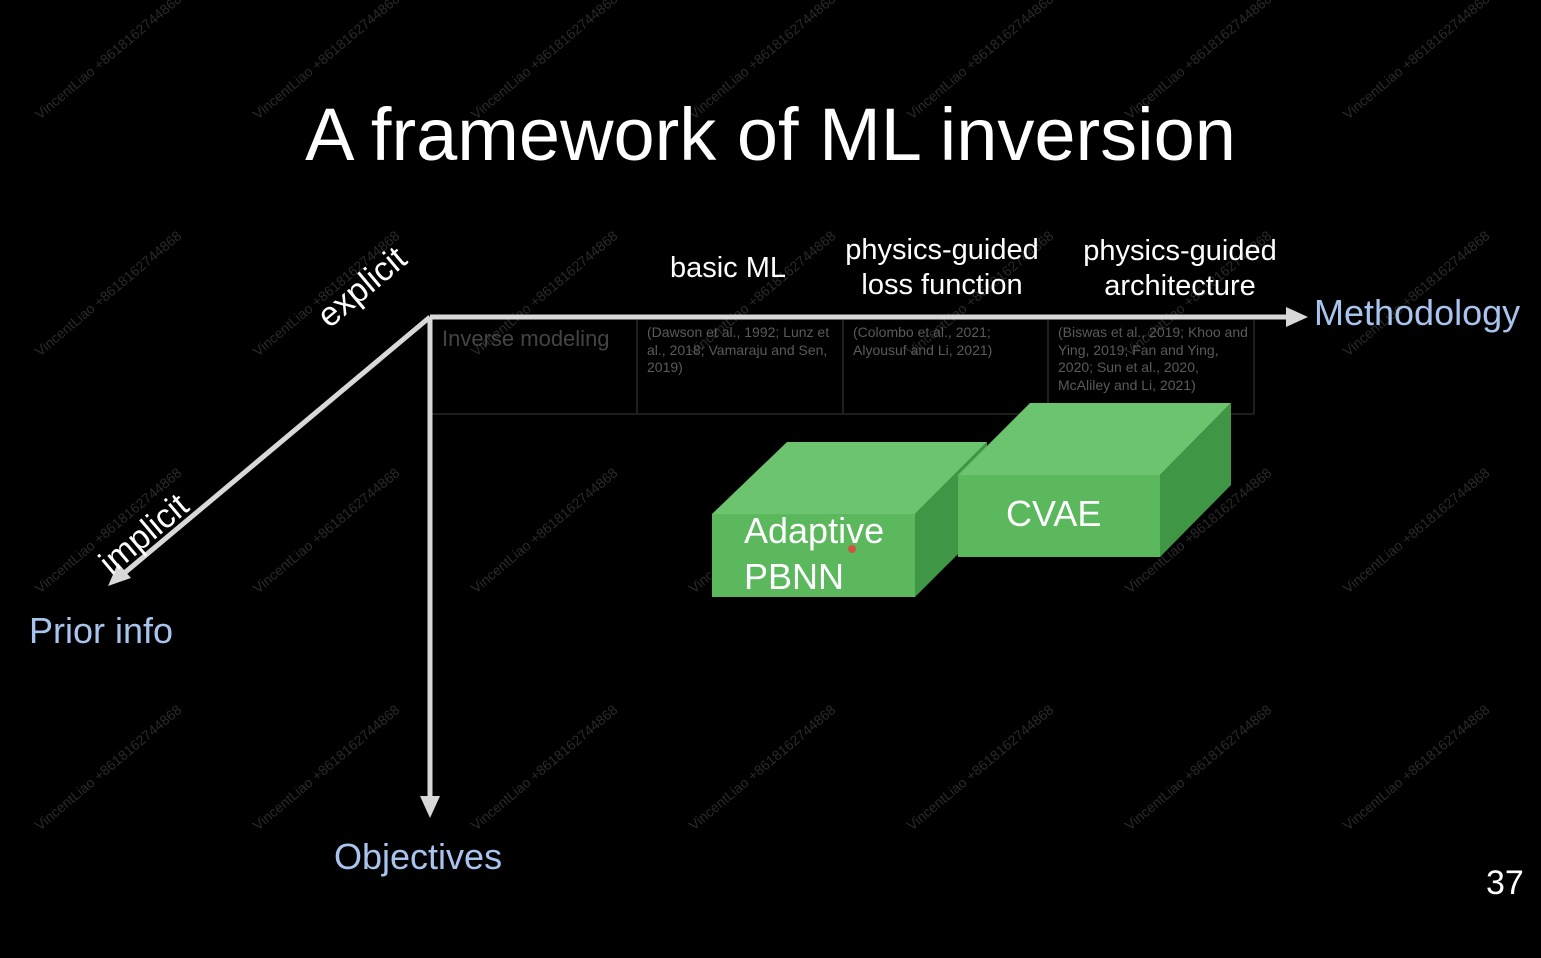  Describe the element at coordinates (1417, 312) in the screenshot. I see `axis-label-methodology: Methodology` at that location.